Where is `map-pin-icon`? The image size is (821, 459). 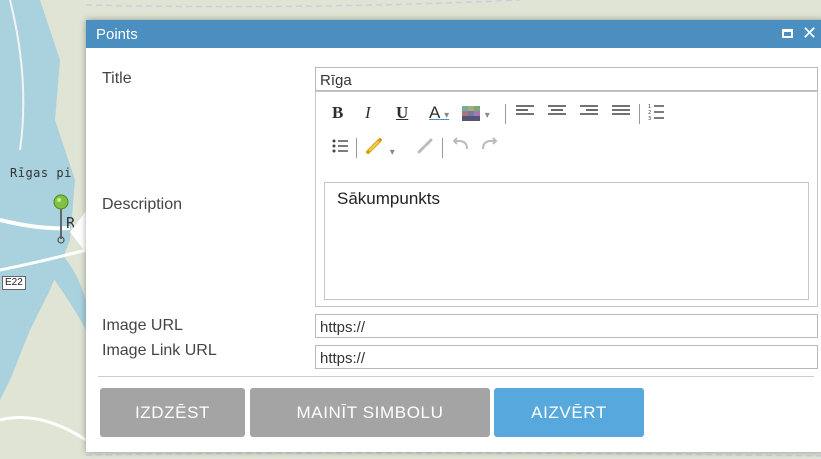
map-pin-icon is located at coordinates (61, 219).